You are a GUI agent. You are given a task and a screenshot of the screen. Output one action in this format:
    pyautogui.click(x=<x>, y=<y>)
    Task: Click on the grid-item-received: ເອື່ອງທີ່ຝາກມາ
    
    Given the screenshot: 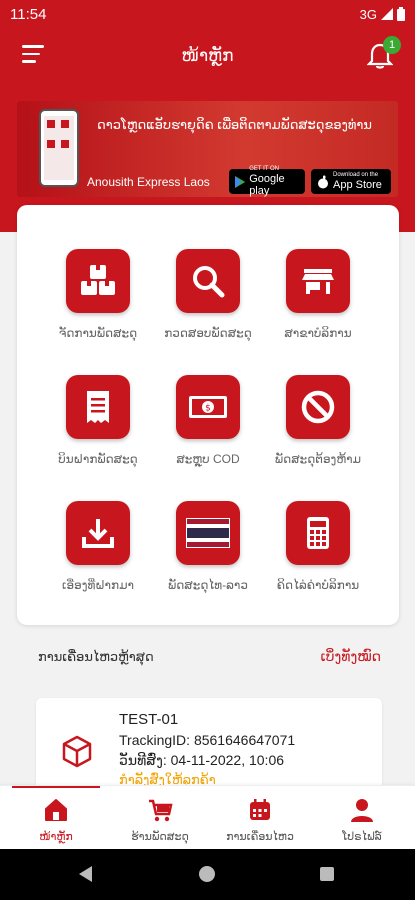 What is the action you would take?
    pyautogui.click(x=98, y=546)
    